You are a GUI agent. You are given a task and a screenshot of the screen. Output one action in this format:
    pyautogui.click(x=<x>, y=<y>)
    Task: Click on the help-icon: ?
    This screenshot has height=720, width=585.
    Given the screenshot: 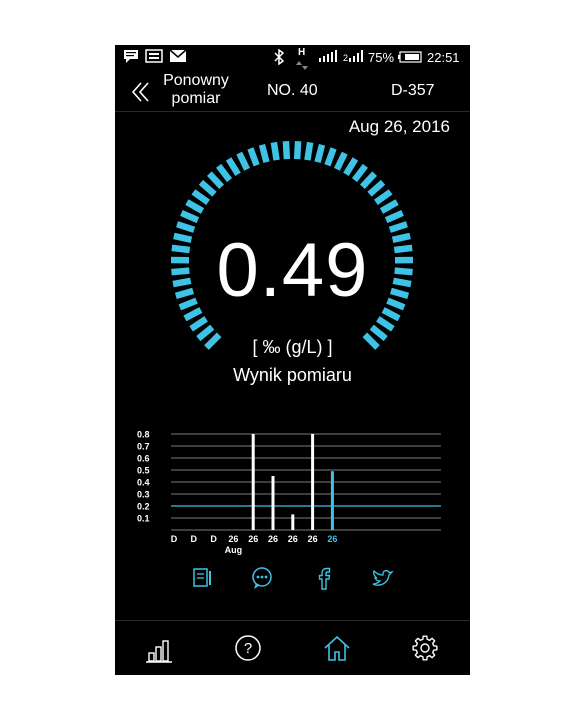 What is the action you would take?
    pyautogui.click(x=248, y=648)
    